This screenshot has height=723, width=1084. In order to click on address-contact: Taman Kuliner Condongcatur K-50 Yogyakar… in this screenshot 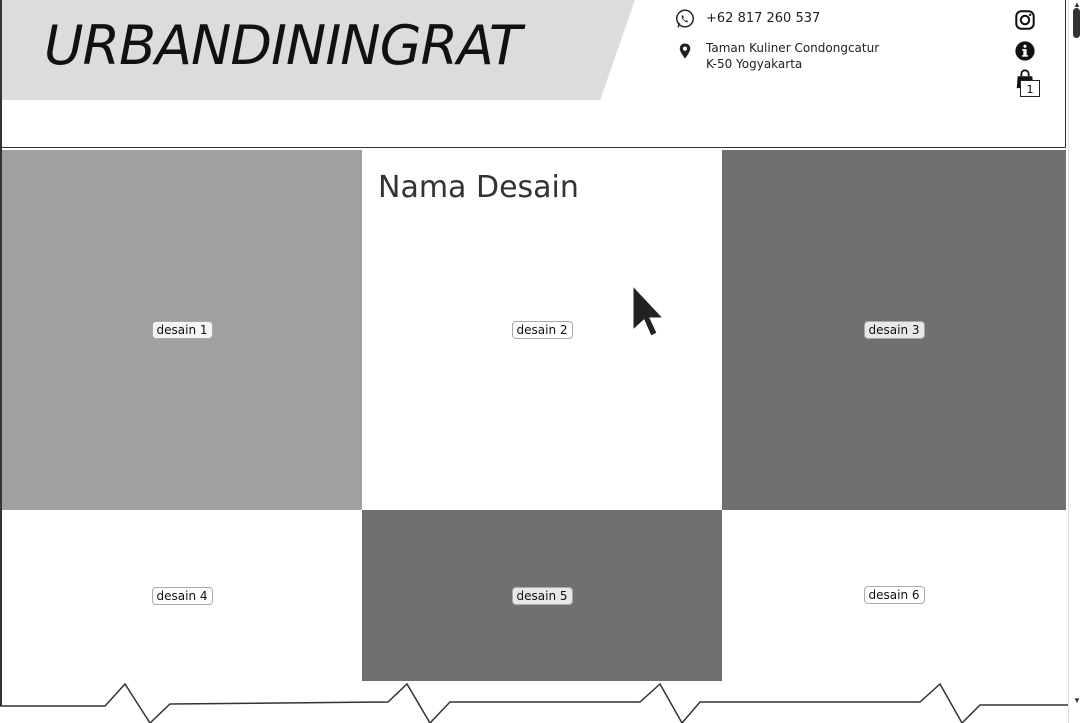, I will do `click(777, 56)`.